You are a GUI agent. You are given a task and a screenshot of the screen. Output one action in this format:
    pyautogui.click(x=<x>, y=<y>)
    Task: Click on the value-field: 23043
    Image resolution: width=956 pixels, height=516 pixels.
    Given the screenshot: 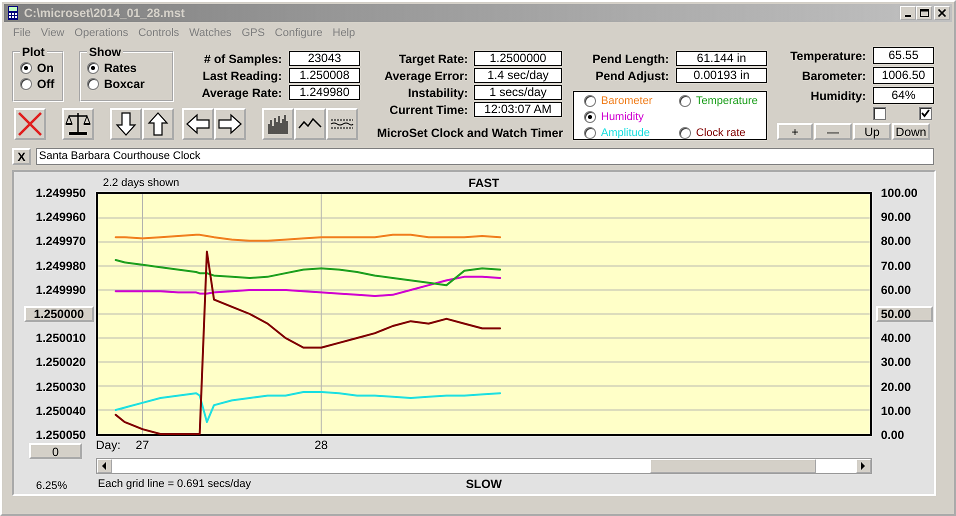 What is the action you would take?
    pyautogui.click(x=324, y=58)
    